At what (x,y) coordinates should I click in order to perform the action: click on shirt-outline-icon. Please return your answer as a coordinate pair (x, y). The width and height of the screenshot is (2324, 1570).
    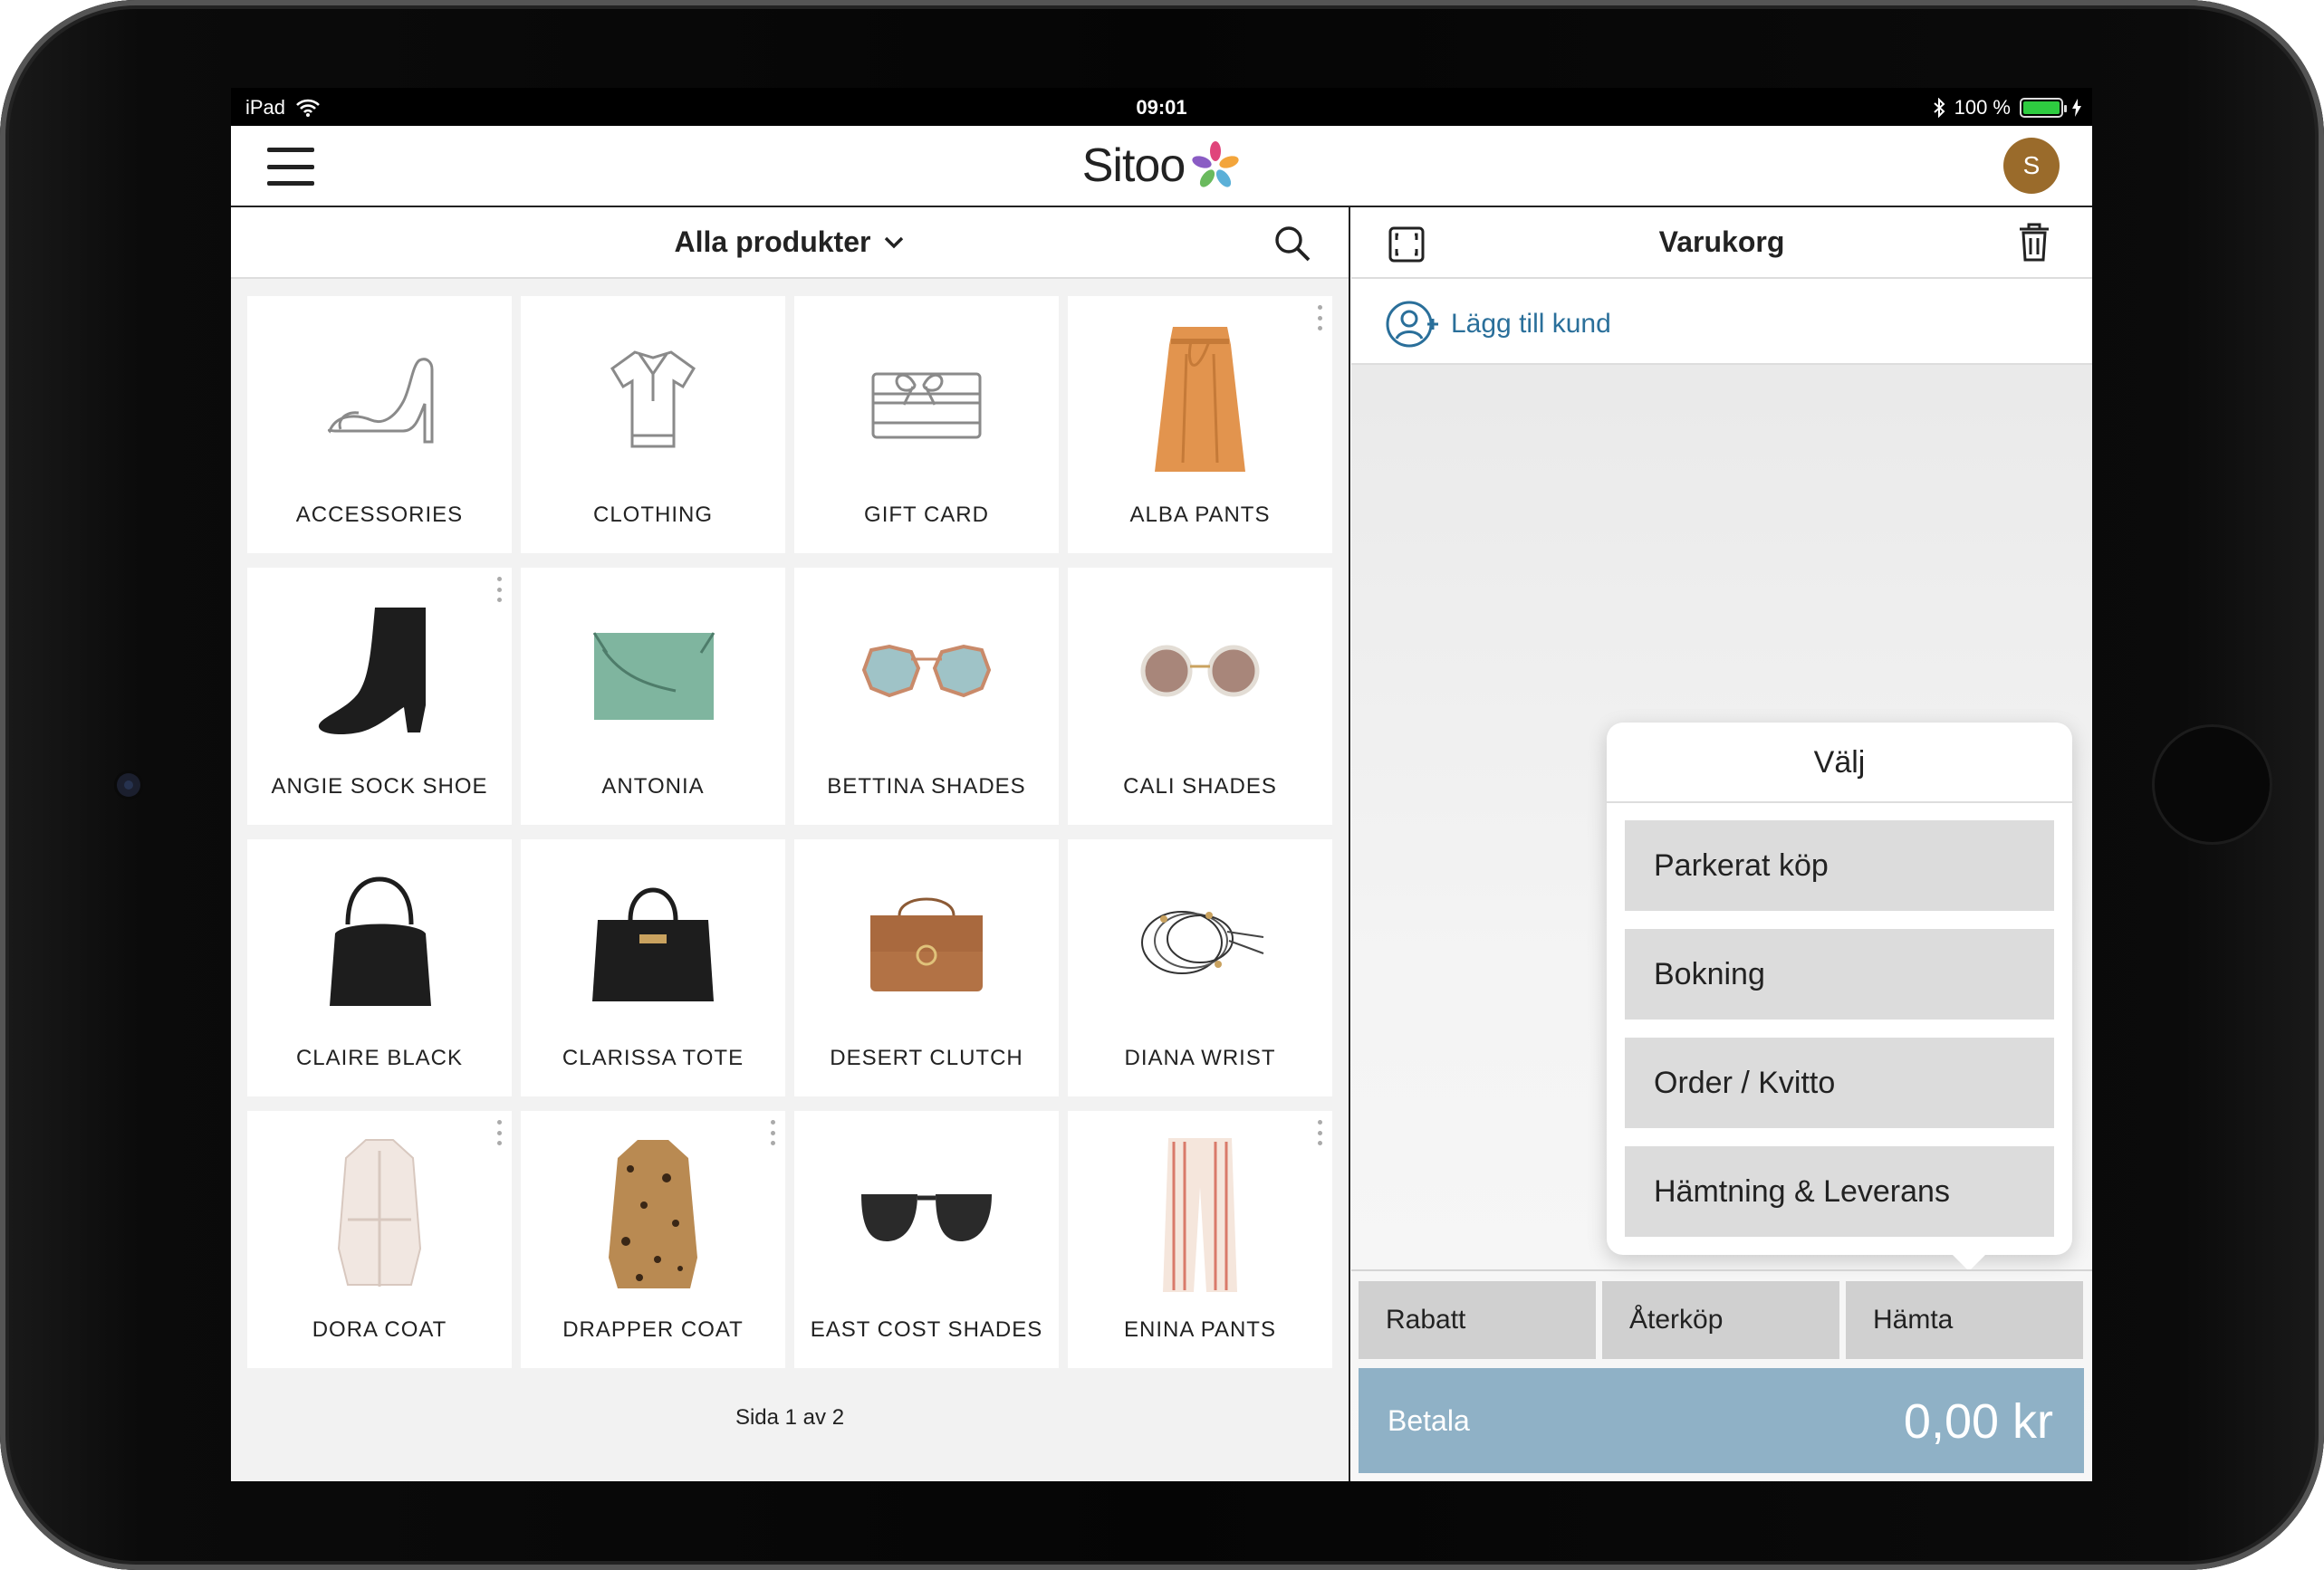
    Looking at the image, I should click on (653, 399).